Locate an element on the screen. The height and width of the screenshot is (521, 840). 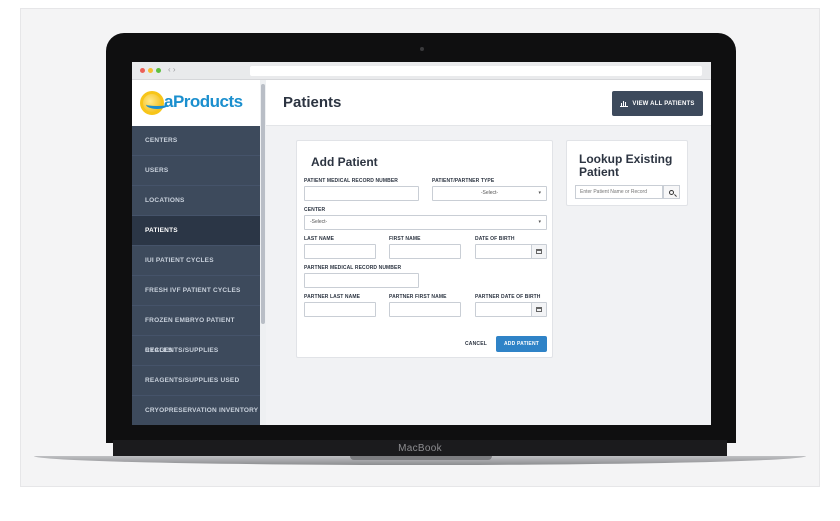
sidebar-item-users: USERS is located at coordinates (196, 171).